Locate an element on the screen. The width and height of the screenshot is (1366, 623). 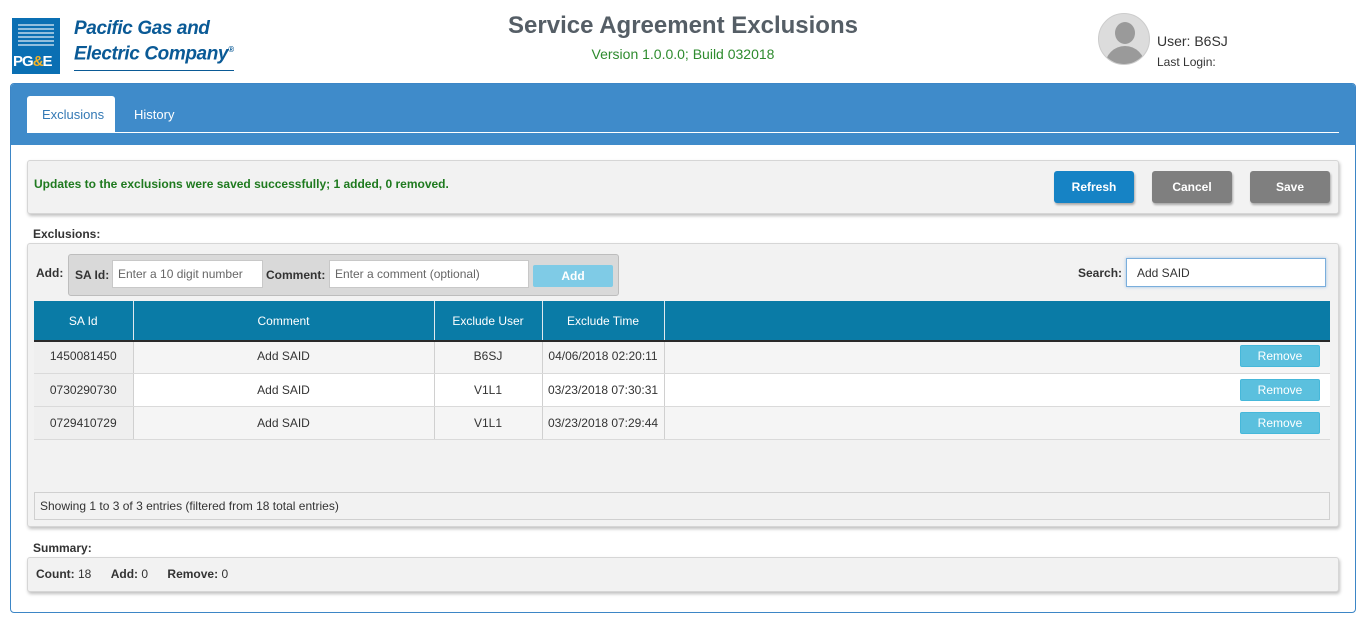
remove-count-label: Remove: is located at coordinates (193, 574).